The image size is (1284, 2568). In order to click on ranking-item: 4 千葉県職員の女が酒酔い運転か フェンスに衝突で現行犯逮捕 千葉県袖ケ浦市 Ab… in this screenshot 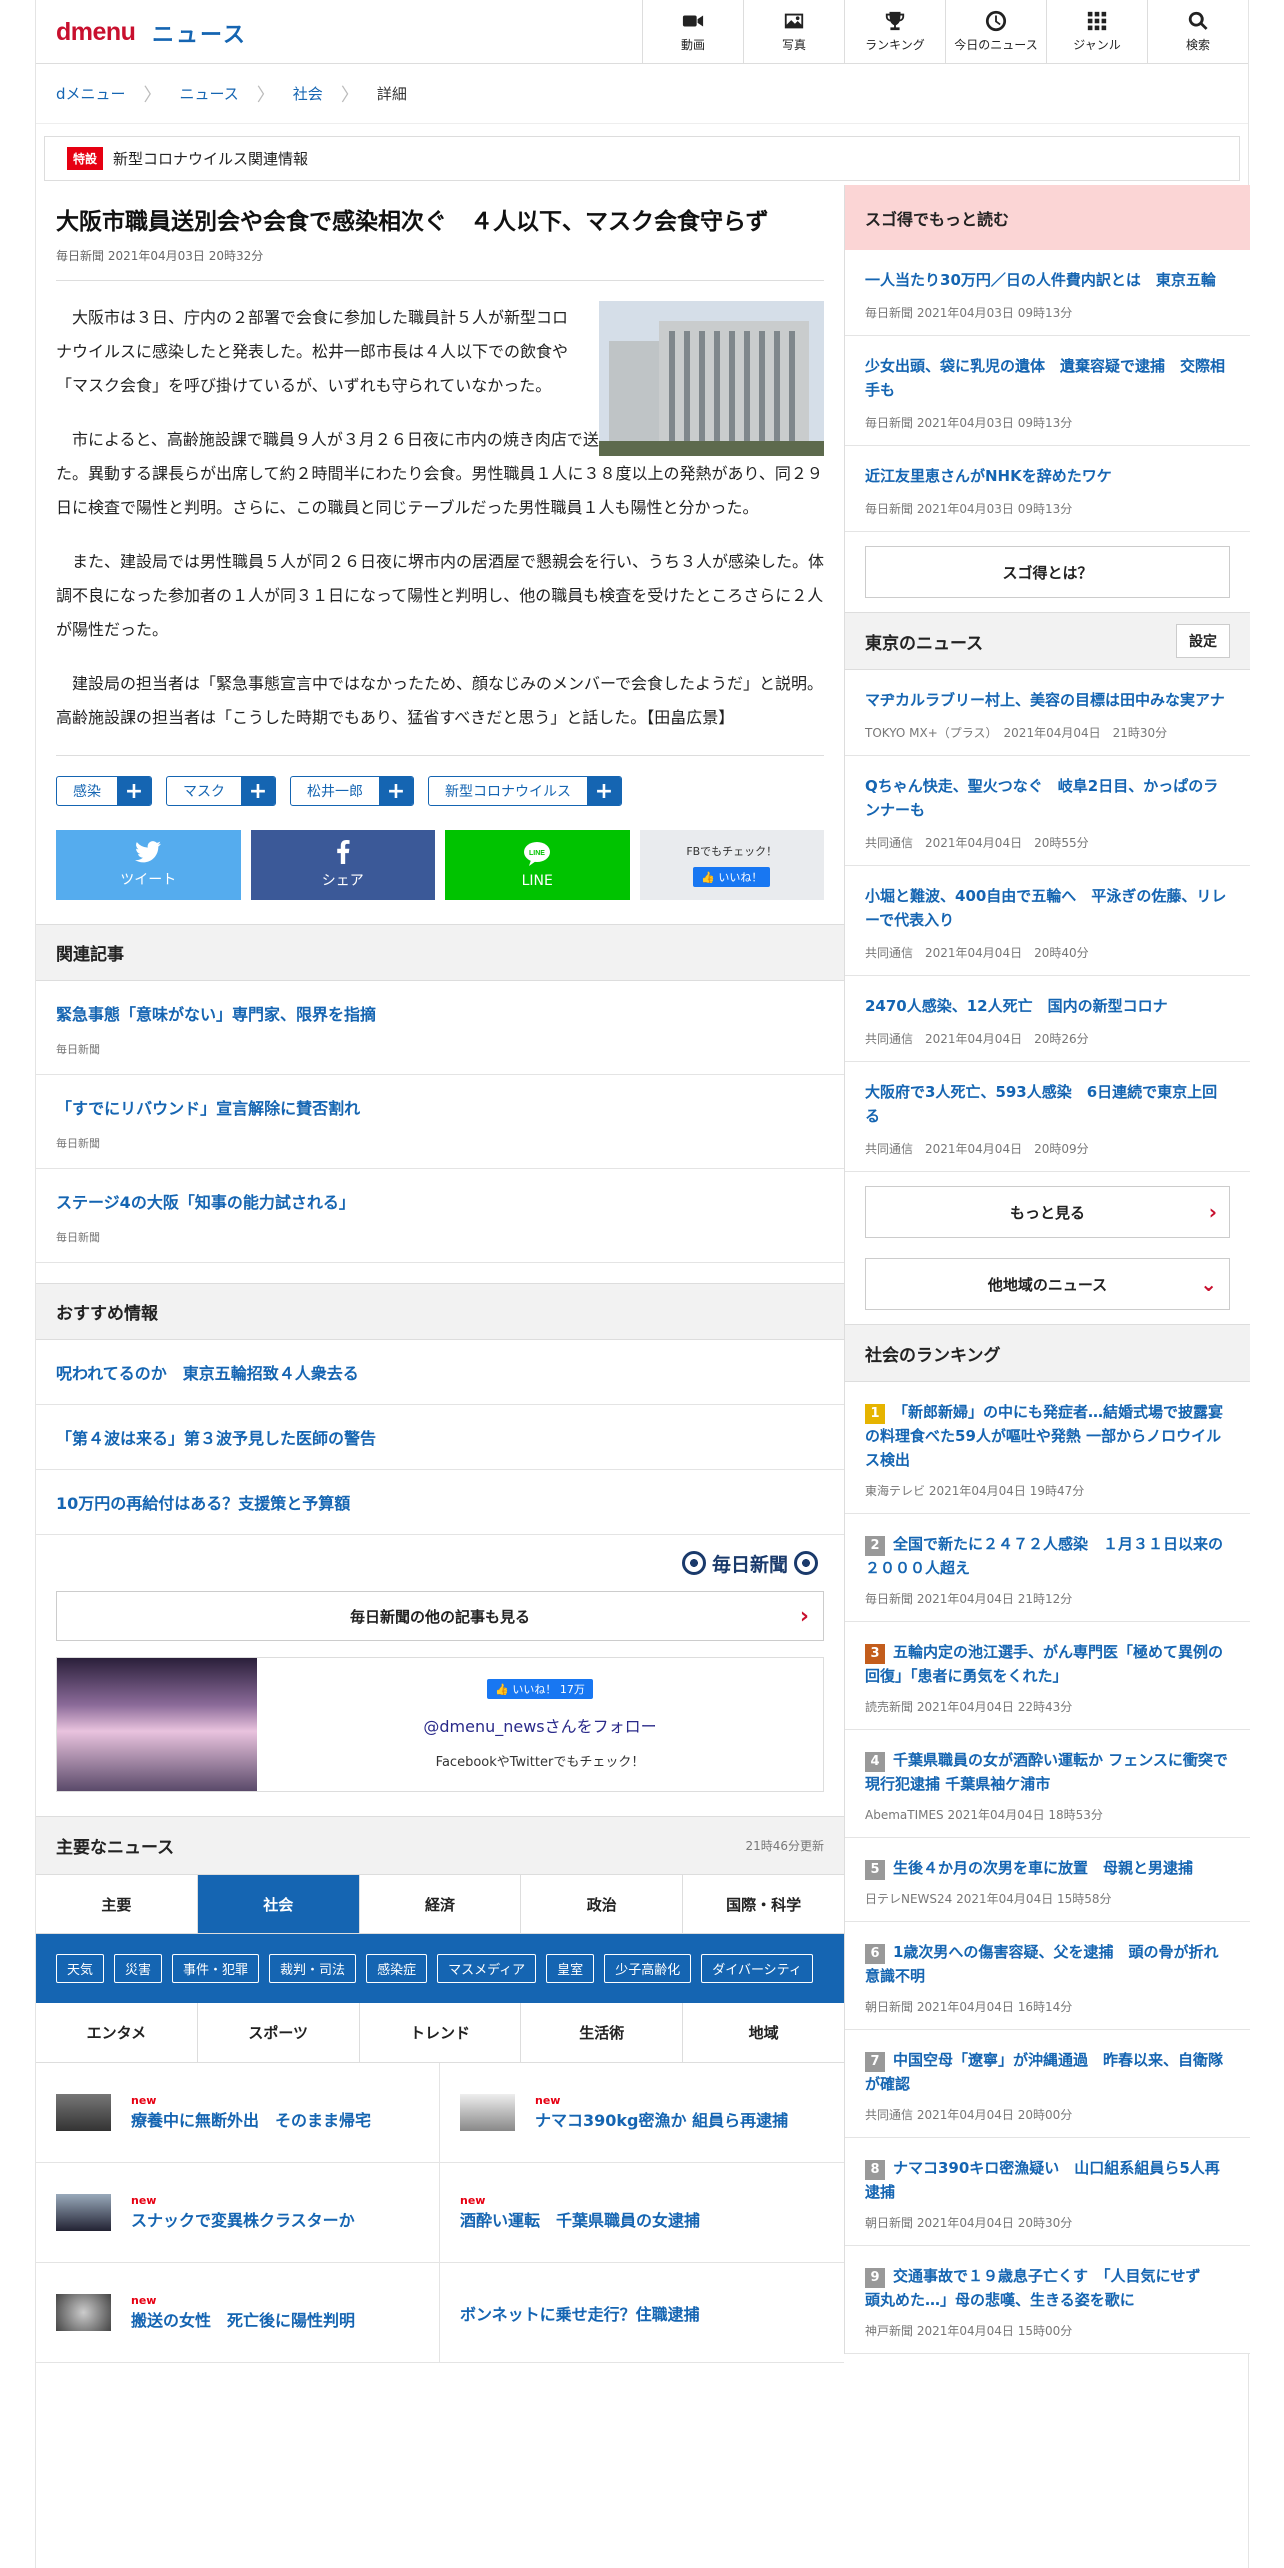, I will do `click(1047, 1784)`.